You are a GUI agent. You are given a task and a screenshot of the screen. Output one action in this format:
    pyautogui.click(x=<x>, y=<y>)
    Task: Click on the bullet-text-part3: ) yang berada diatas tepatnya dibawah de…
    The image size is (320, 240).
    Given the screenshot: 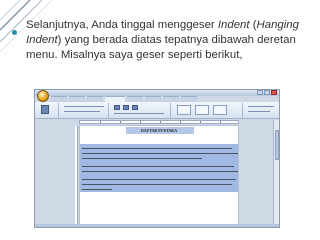 What is the action you would take?
    pyautogui.click(x=161, y=47)
    